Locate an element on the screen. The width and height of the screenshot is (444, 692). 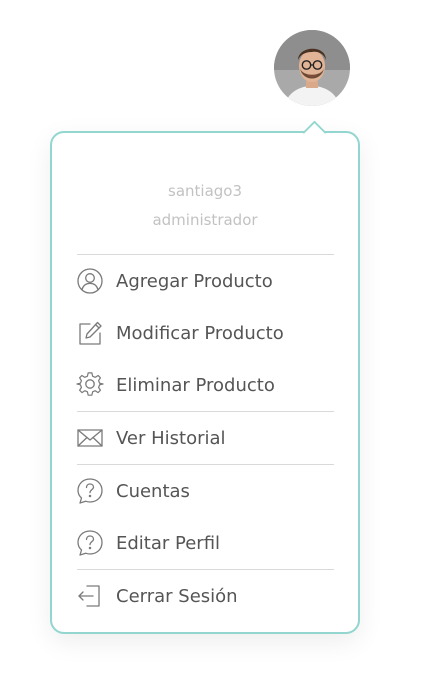
user-role: administrador is located at coordinates (205, 220).